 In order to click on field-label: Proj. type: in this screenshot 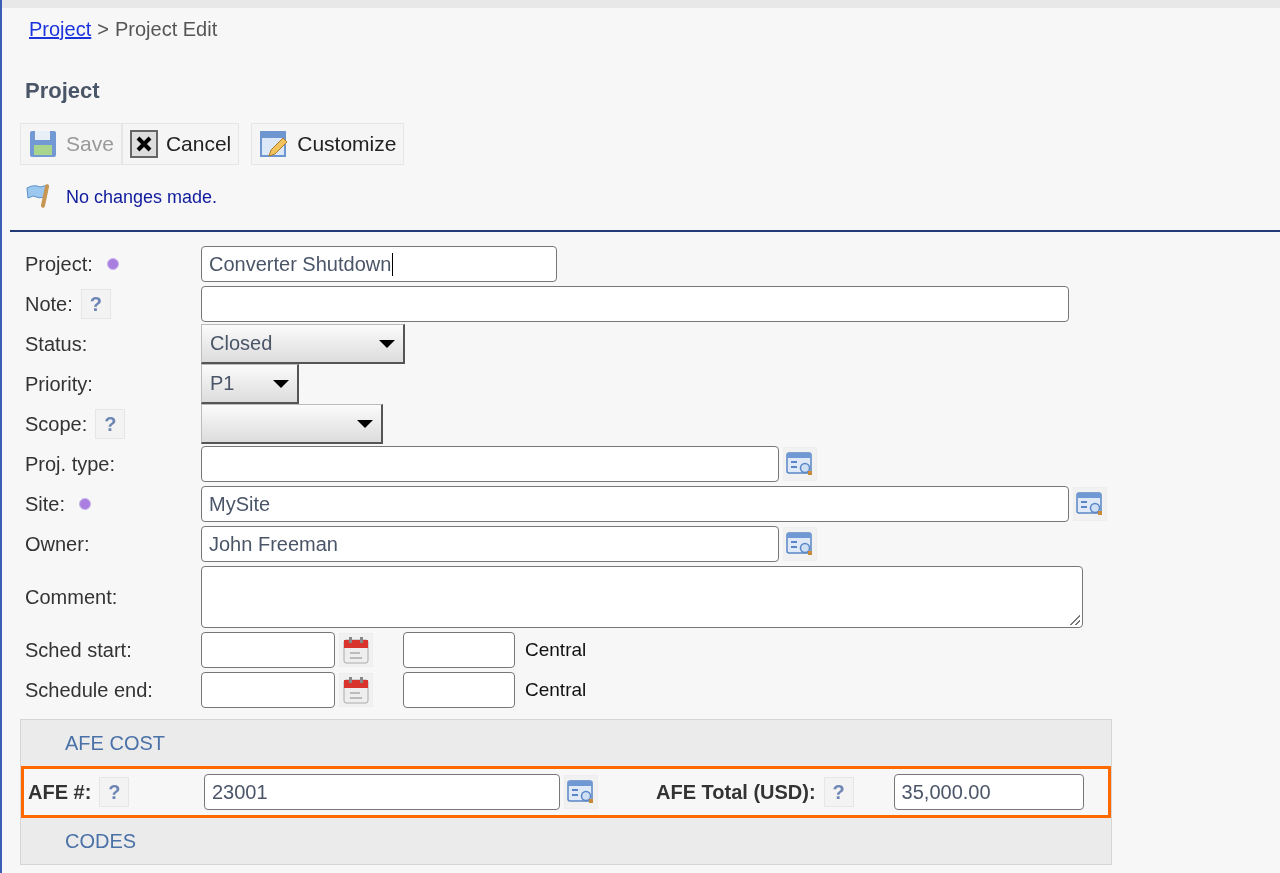, I will do `click(70, 464)`.